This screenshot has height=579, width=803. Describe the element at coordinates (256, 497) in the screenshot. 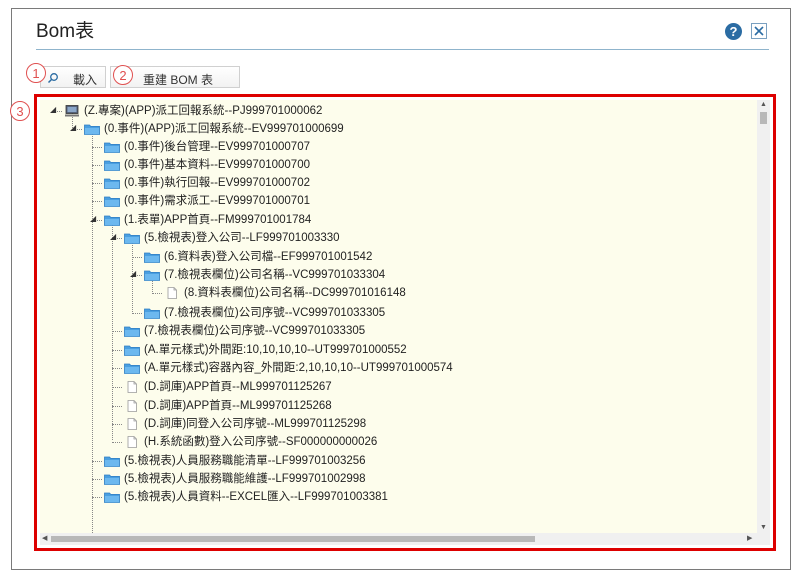

I see `tree-node-label: (5.檢視表)人員資料--EXCEL匯入--LF999701003381` at that location.